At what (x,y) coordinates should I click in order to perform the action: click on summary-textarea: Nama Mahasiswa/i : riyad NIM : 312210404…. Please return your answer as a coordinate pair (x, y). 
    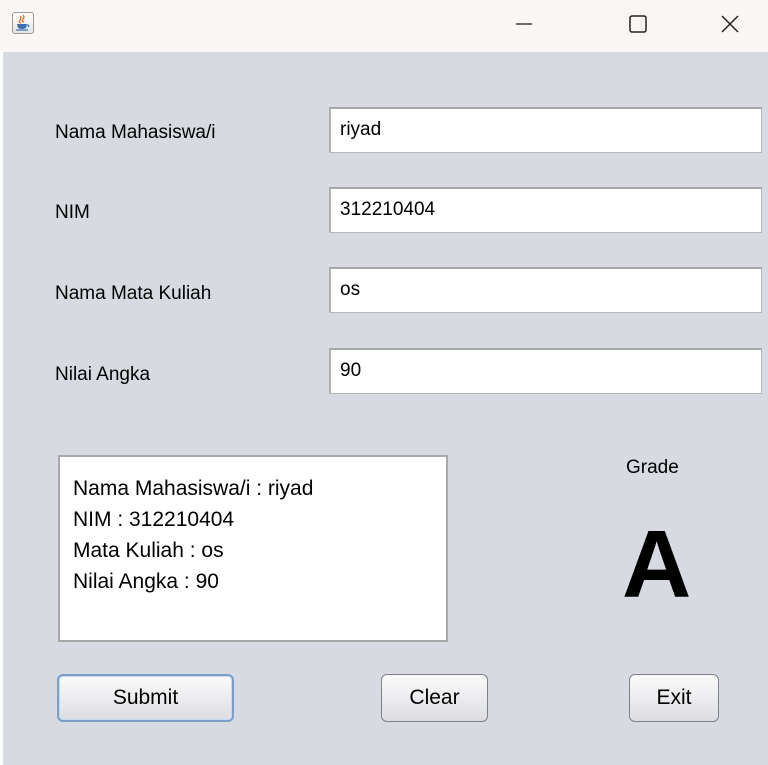
    Looking at the image, I should click on (253, 548).